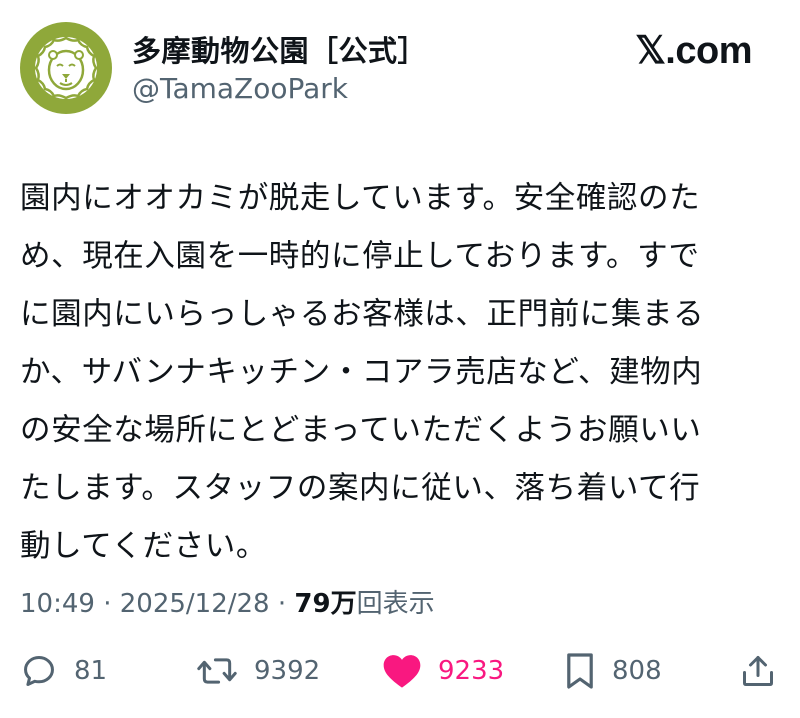 This screenshot has width=800, height=718. Describe the element at coordinates (143, 546) in the screenshot. I see `tweet-line: 動してください。` at that location.